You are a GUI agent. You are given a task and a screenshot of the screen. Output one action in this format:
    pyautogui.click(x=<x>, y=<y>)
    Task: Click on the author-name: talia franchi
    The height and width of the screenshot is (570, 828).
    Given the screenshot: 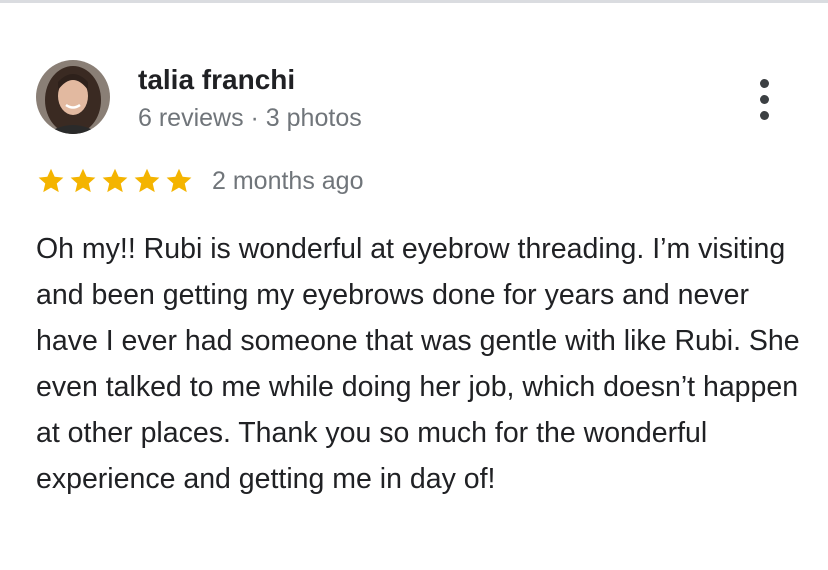 What is the action you would take?
    pyautogui.click(x=216, y=80)
    